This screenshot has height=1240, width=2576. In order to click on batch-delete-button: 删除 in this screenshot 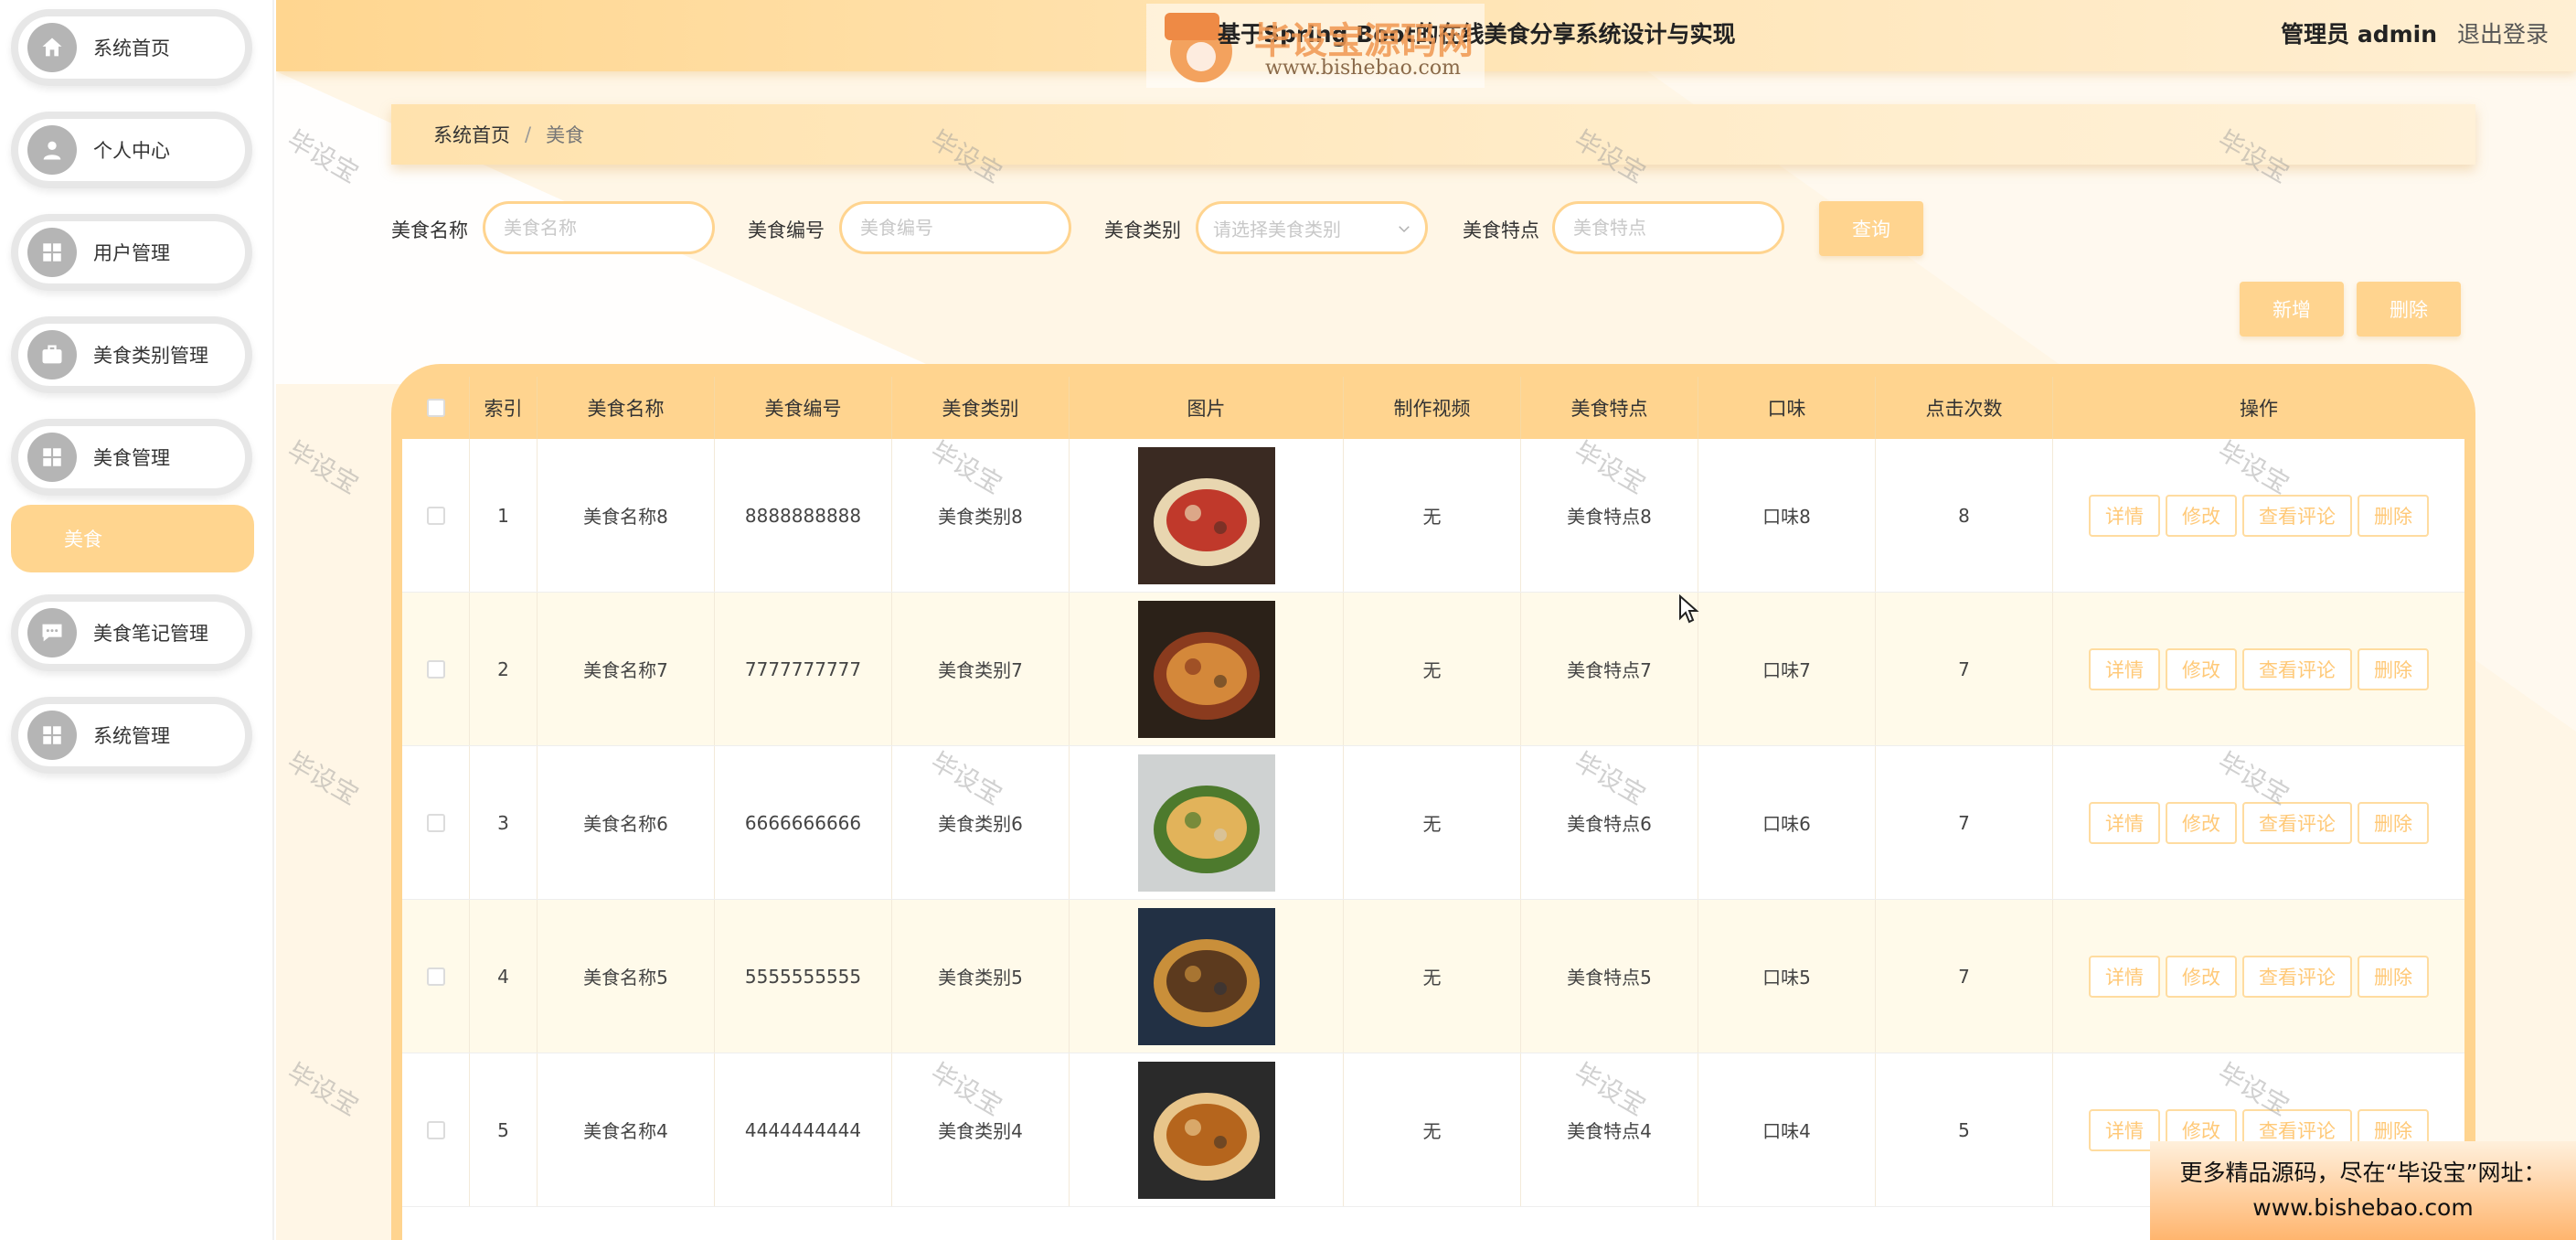, I will do `click(2409, 309)`.